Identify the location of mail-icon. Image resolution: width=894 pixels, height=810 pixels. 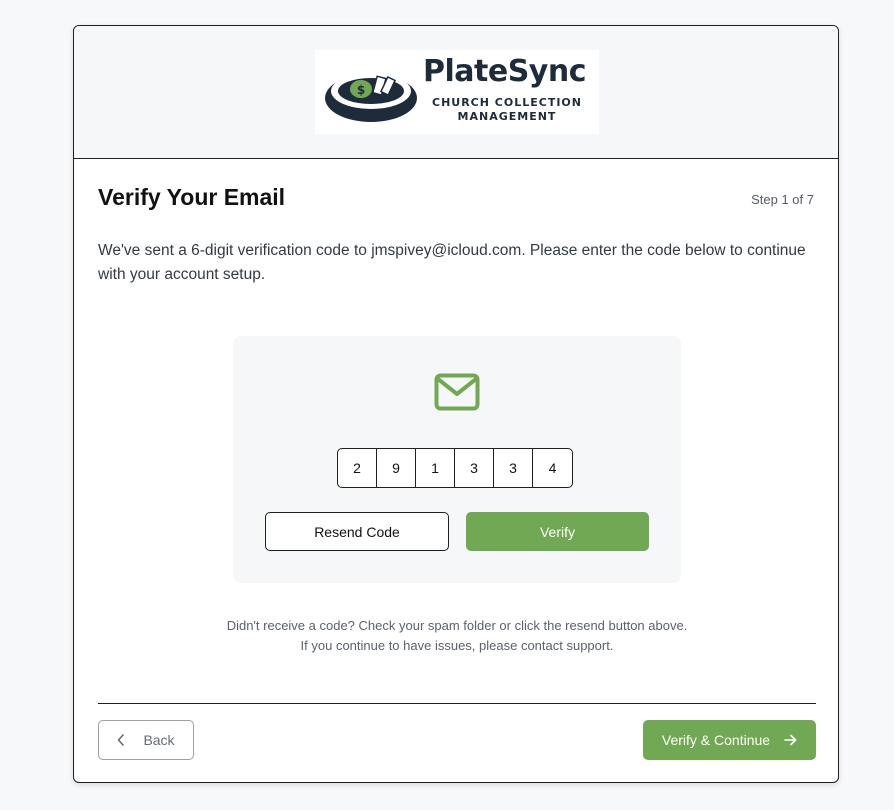
(457, 392).